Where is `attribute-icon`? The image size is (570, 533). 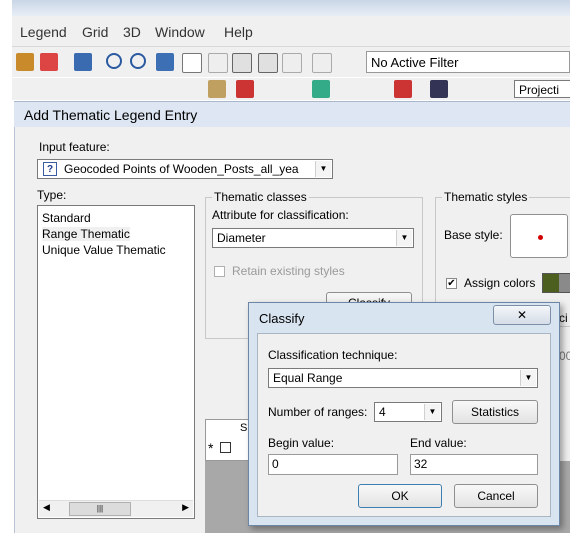
attribute-icon is located at coordinates (292, 63).